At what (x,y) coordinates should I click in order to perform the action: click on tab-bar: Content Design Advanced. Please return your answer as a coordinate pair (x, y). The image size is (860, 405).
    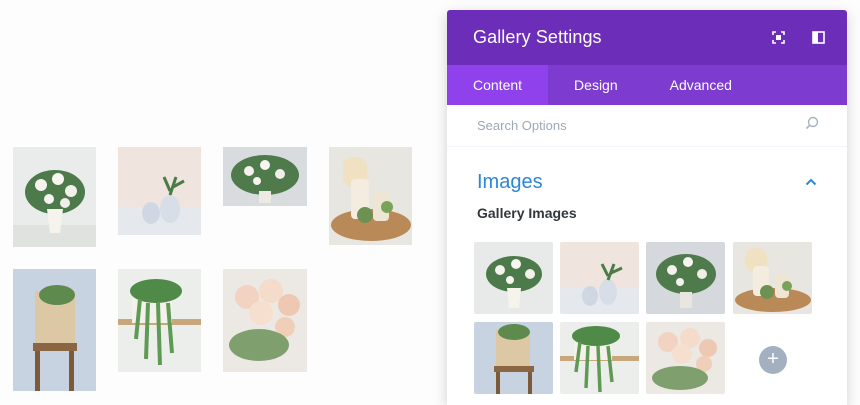
    Looking at the image, I should click on (647, 85).